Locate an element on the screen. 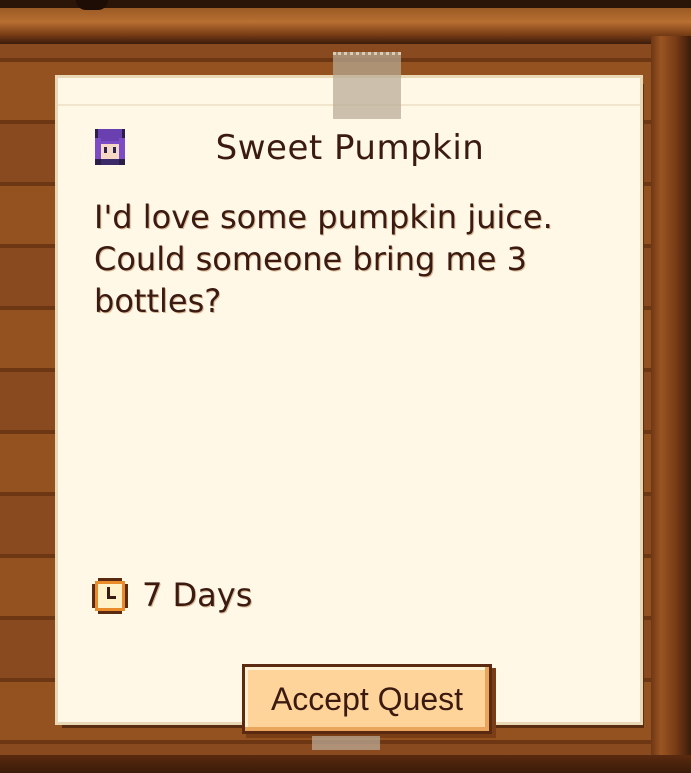 This screenshot has width=691, height=773. villager-portrait-icon is located at coordinates (110, 147).